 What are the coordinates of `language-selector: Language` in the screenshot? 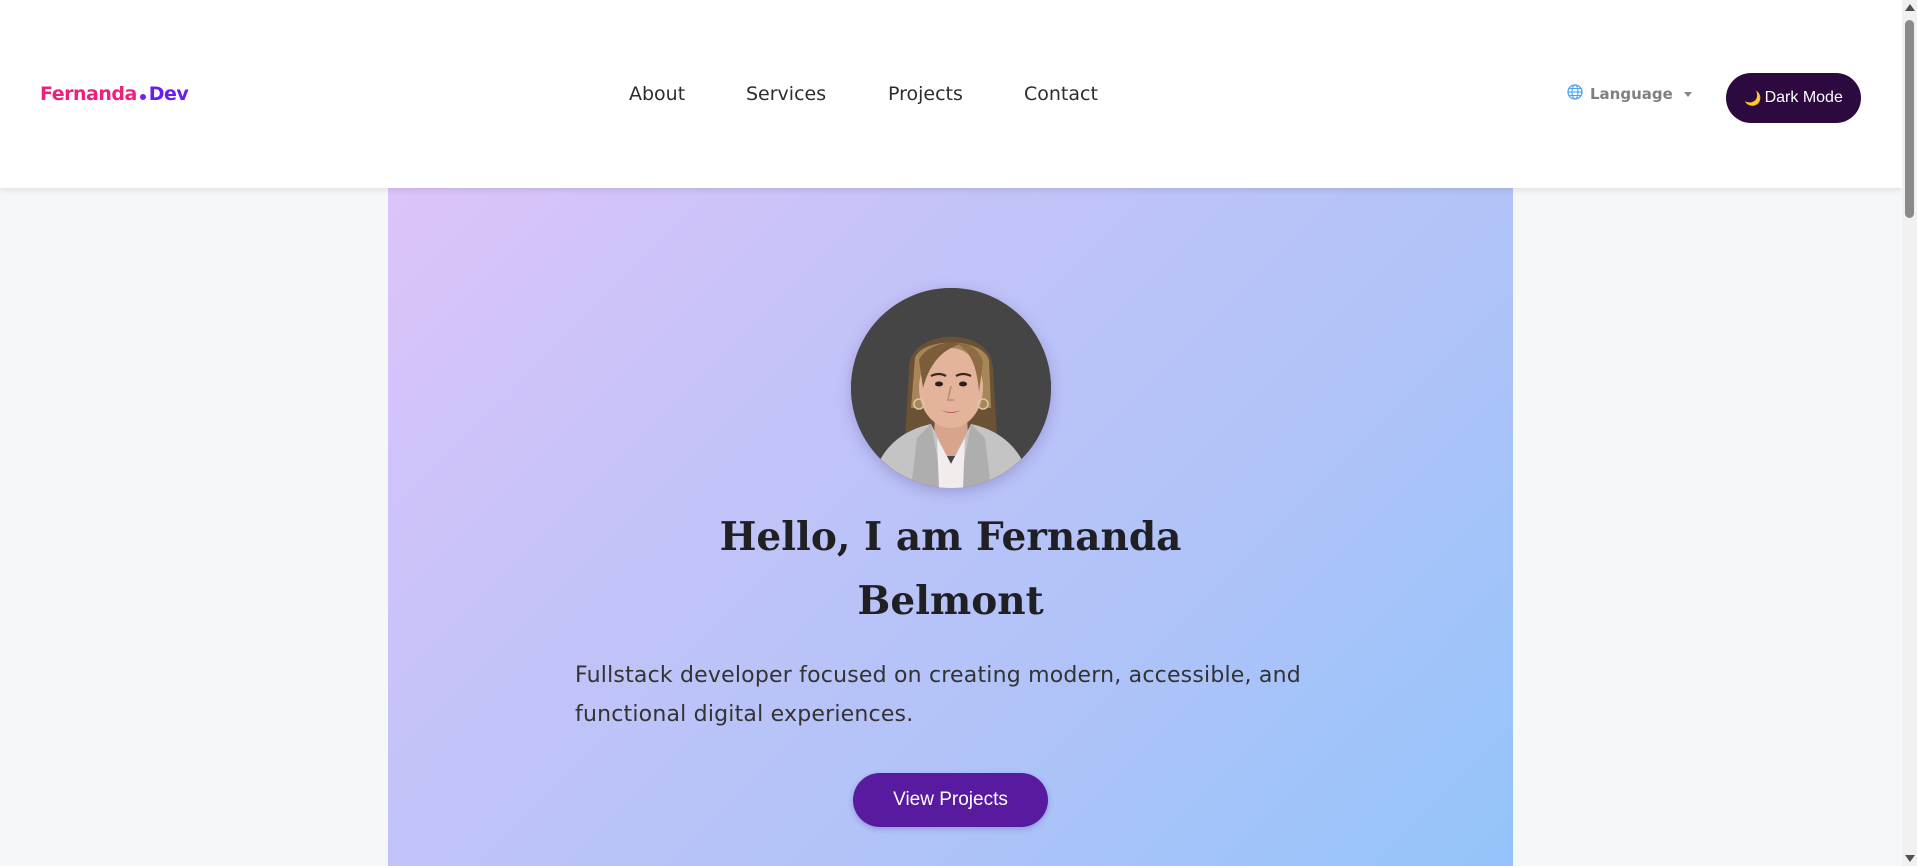 It's located at (1629, 94).